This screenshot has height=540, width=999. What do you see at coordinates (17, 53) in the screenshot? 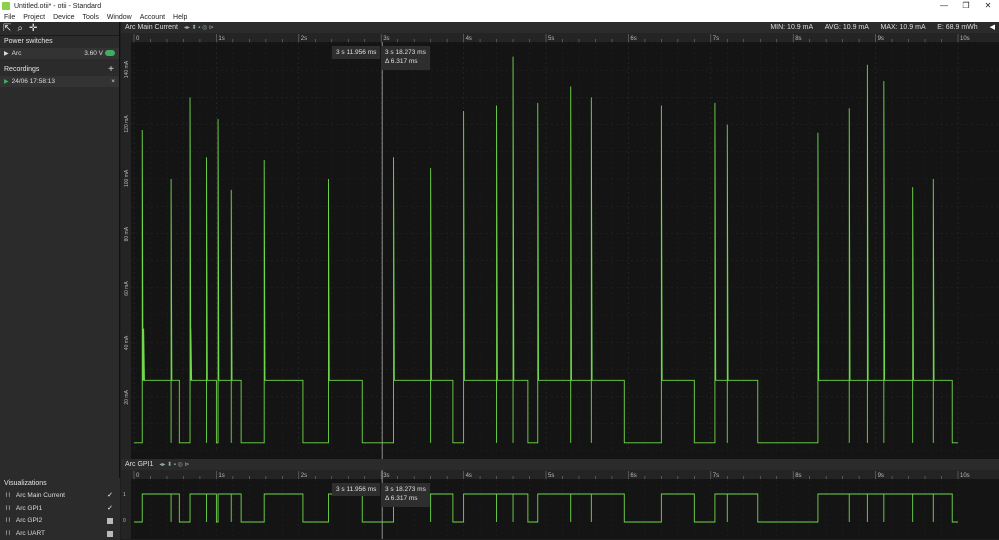
I see `device-name: Arc` at bounding box center [17, 53].